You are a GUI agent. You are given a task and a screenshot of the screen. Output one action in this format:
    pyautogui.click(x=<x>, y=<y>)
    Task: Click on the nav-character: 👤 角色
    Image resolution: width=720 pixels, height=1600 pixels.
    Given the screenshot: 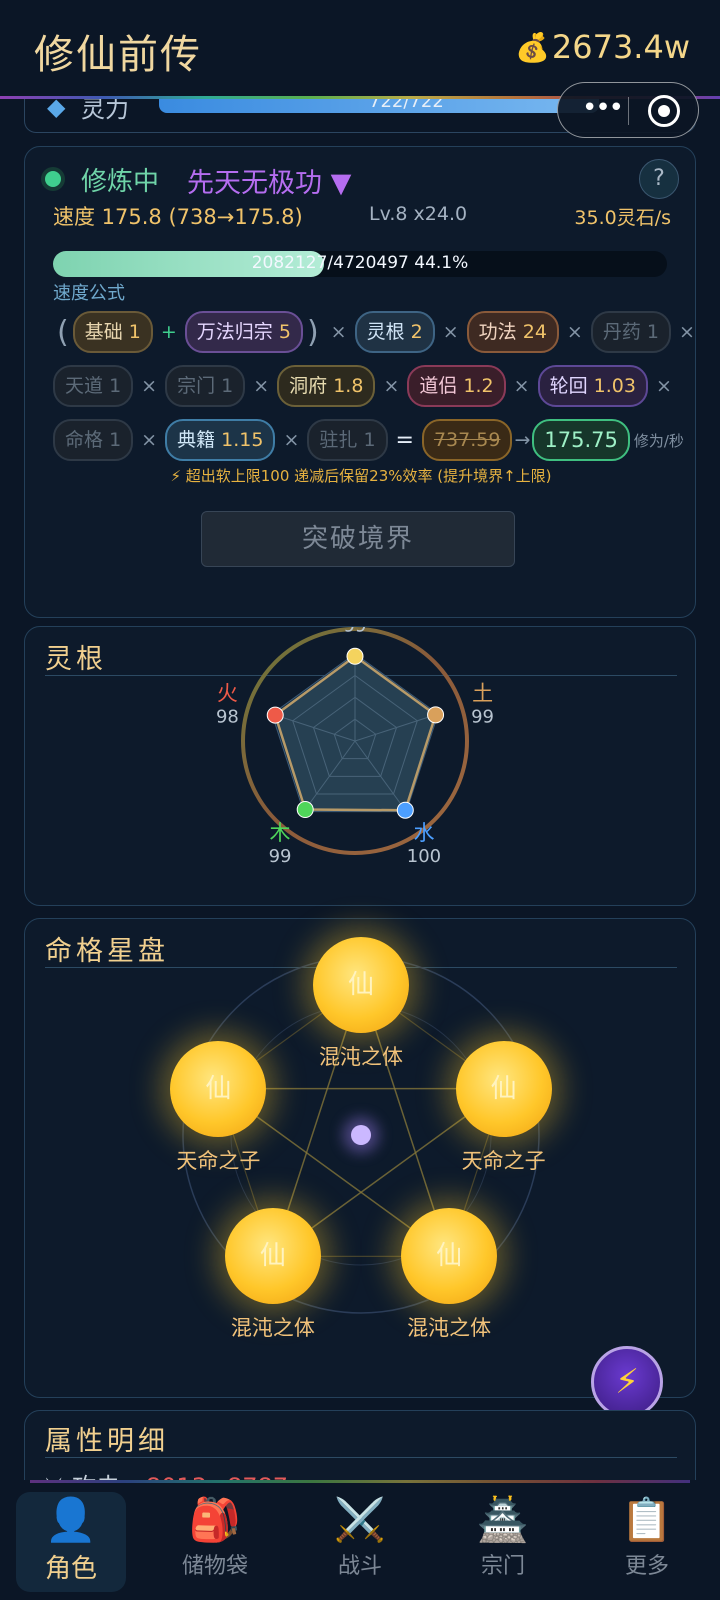 What is the action you would take?
    pyautogui.click(x=71, y=1542)
    